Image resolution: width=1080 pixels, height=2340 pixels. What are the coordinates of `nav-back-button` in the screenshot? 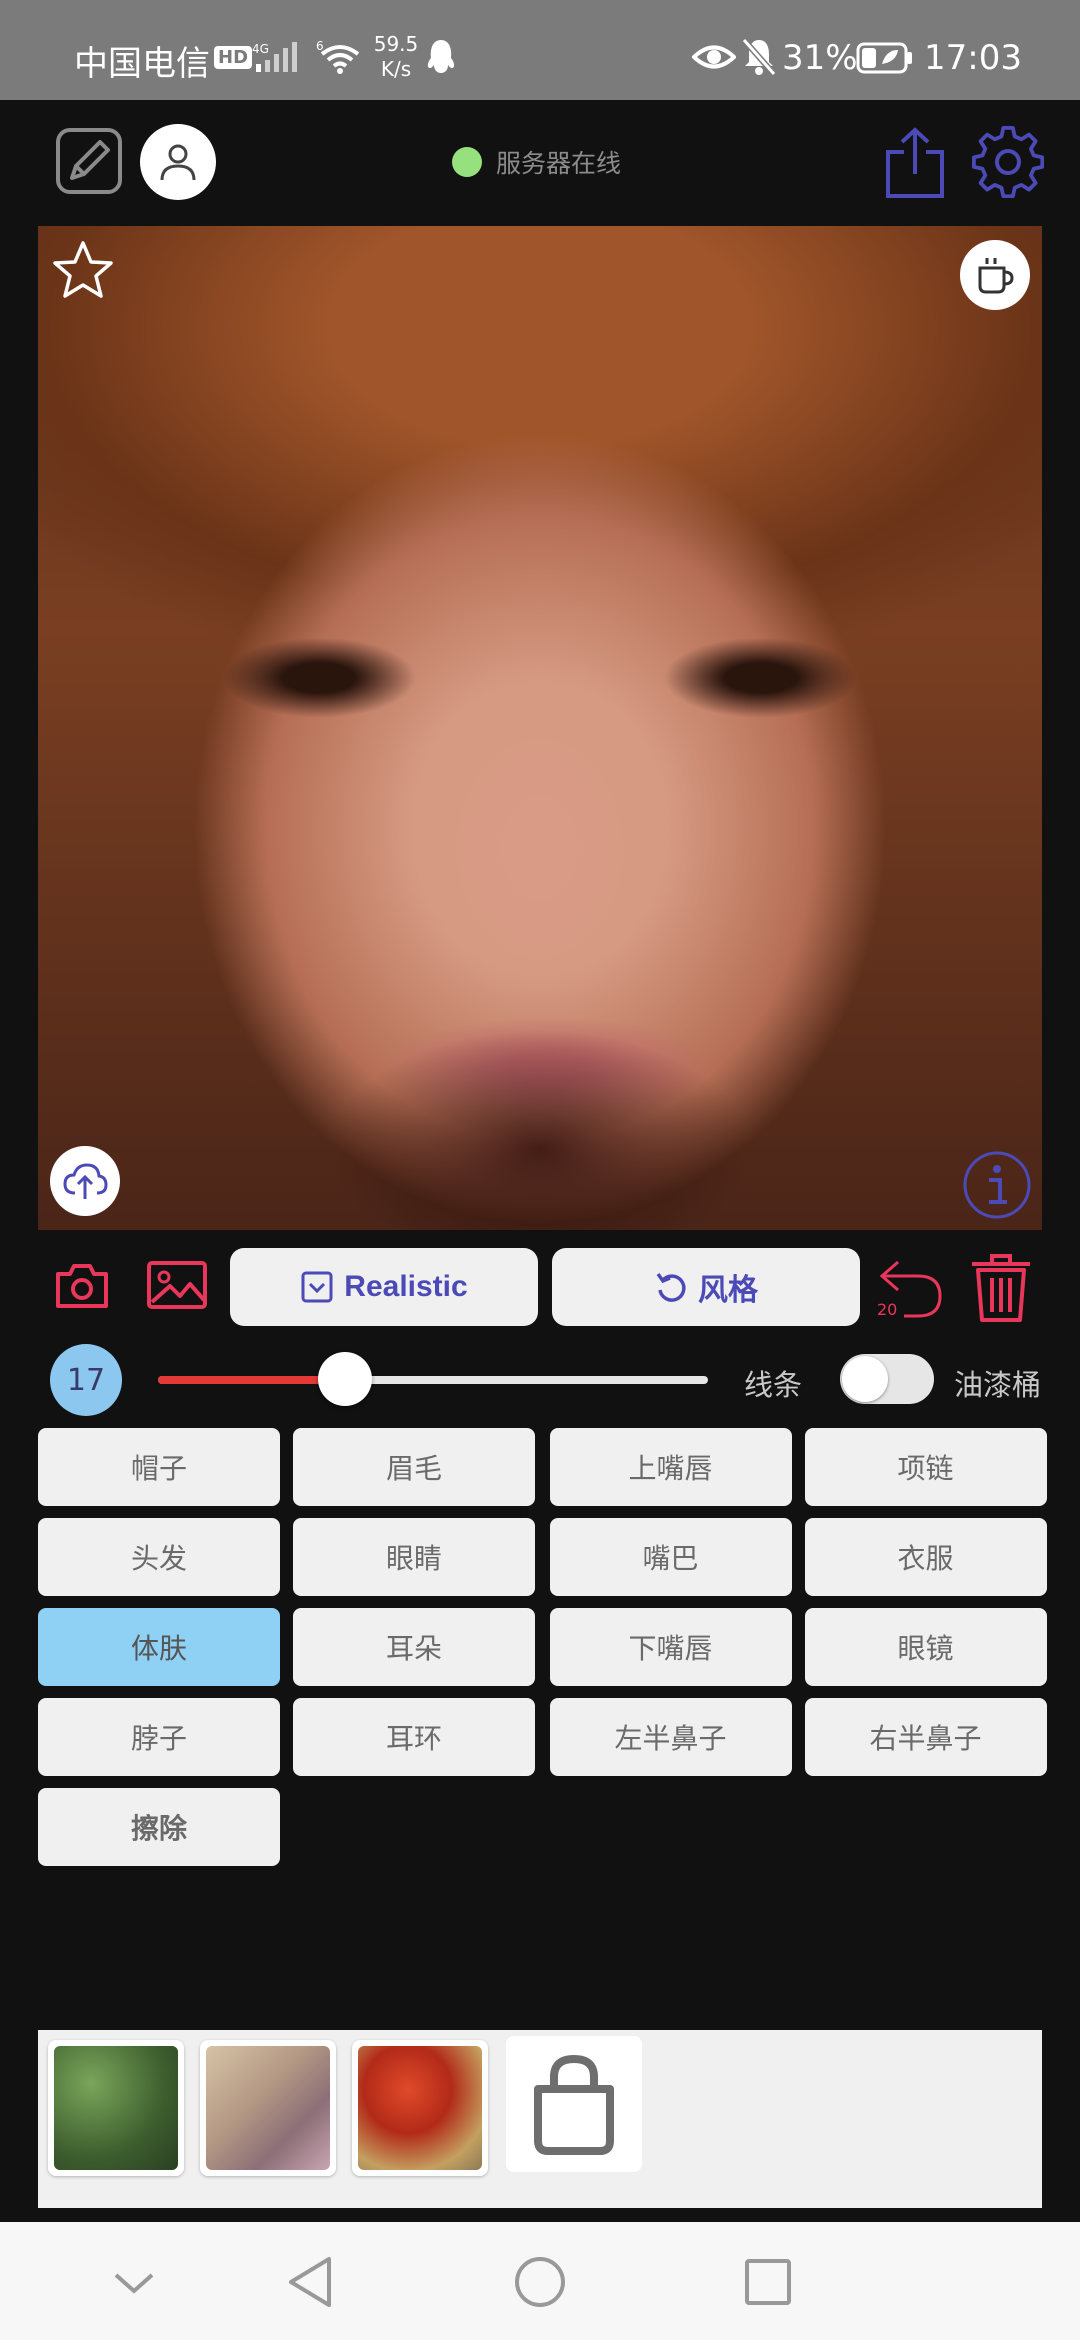 It's located at (310, 2282).